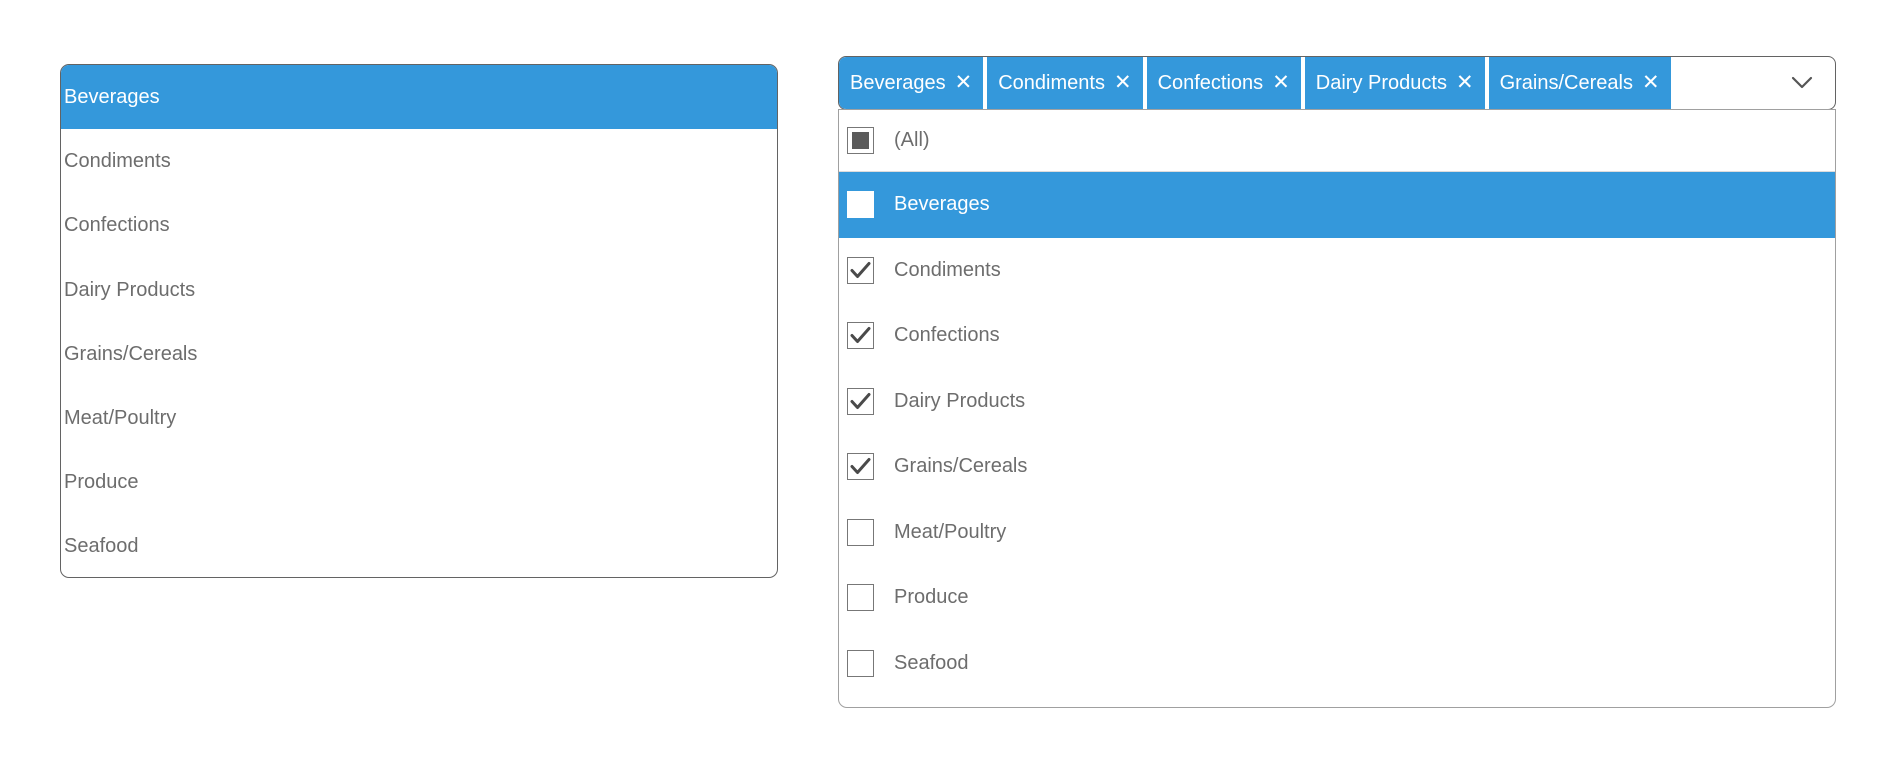  Describe the element at coordinates (960, 400) in the screenshot. I see `dropdown-option-label: Dairy Products` at that location.